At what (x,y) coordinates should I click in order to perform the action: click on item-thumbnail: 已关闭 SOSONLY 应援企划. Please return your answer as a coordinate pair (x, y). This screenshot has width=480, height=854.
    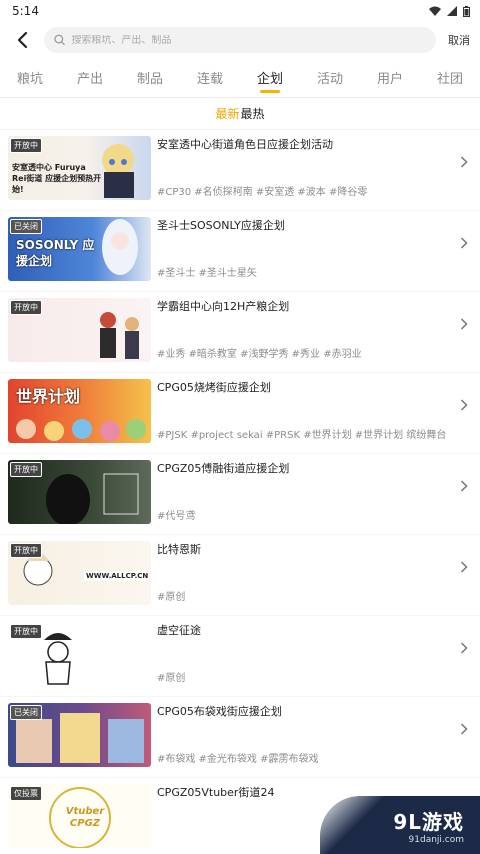
    Looking at the image, I should click on (79, 249).